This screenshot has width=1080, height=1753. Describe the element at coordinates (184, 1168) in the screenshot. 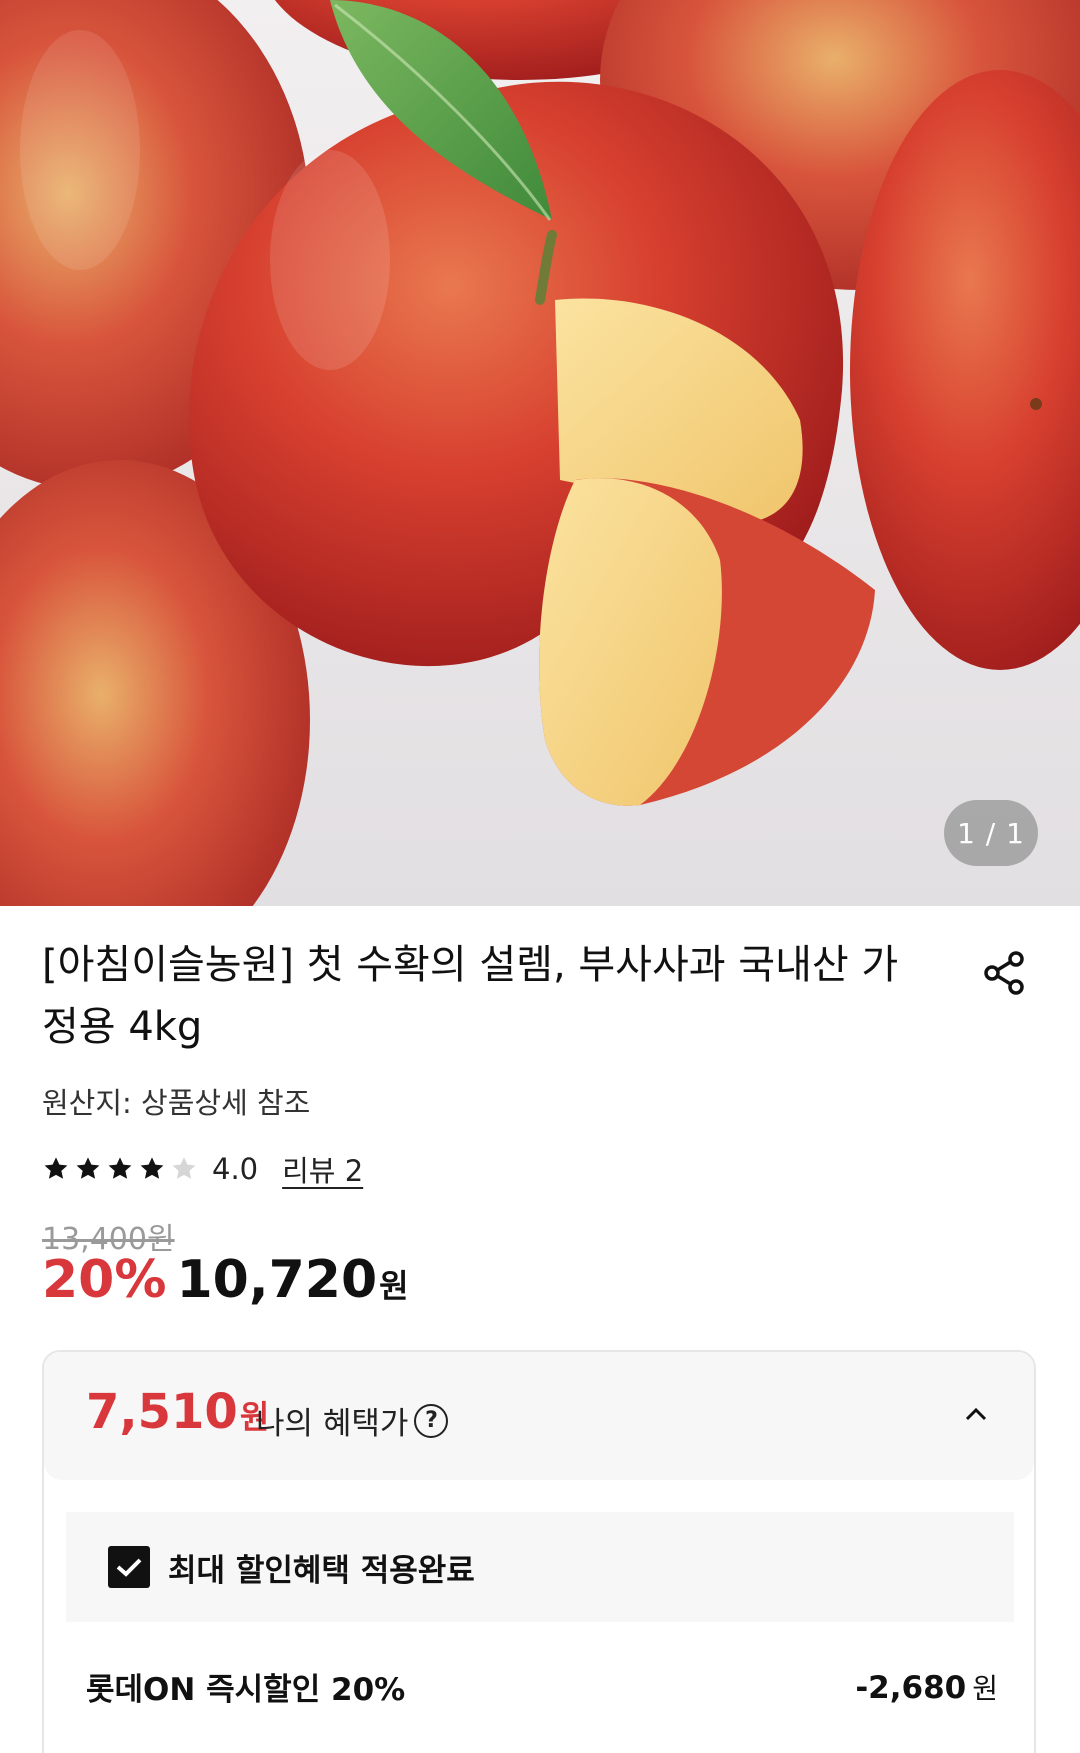

I see `star-empty-icon` at that location.